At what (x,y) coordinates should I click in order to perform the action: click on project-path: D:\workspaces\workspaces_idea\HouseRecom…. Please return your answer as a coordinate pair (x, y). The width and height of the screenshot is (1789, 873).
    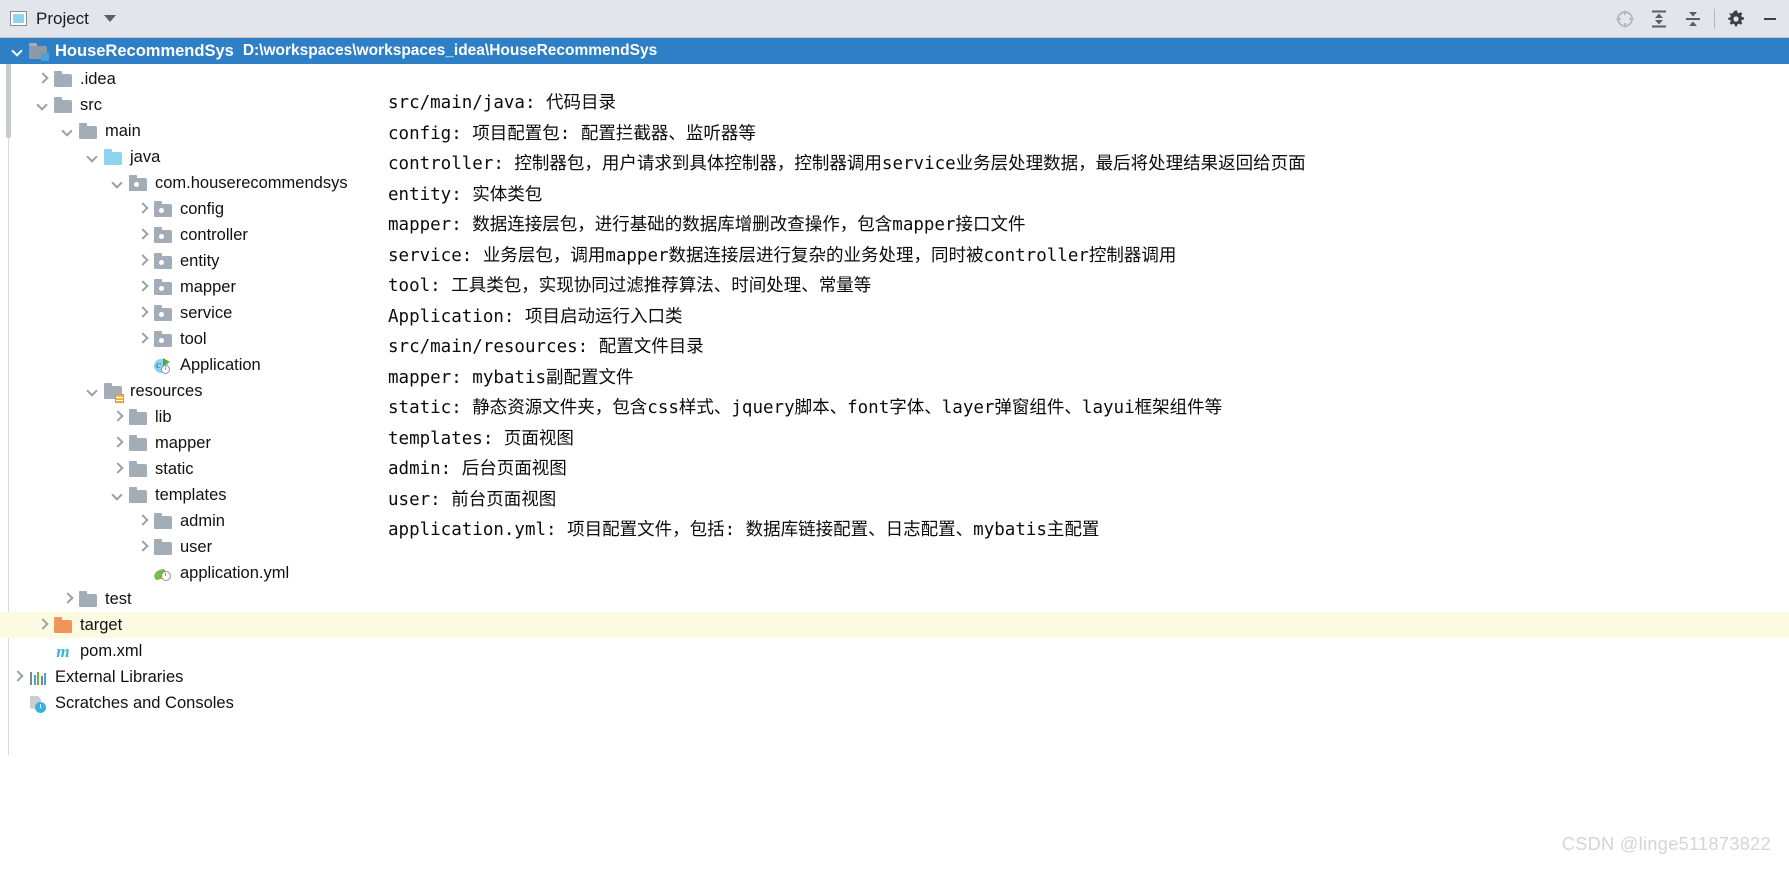
    Looking at the image, I should click on (450, 51).